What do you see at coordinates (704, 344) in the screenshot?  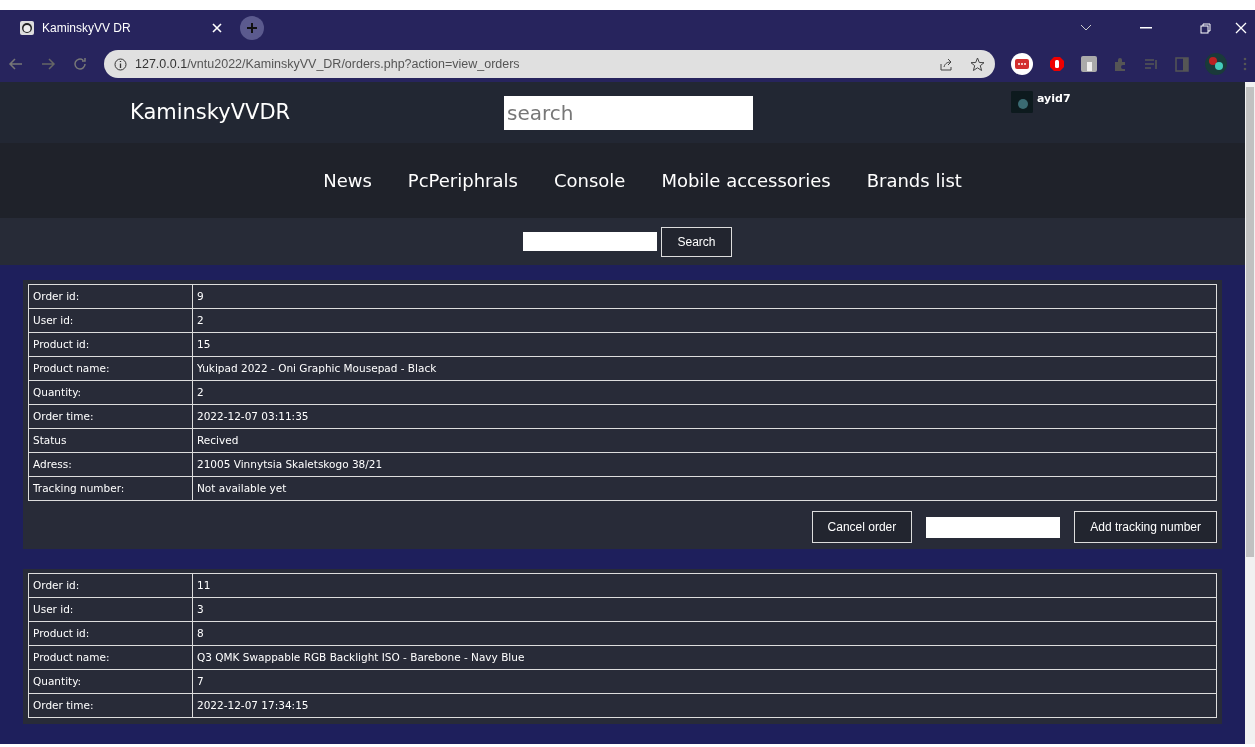 I see `field-value: 15` at bounding box center [704, 344].